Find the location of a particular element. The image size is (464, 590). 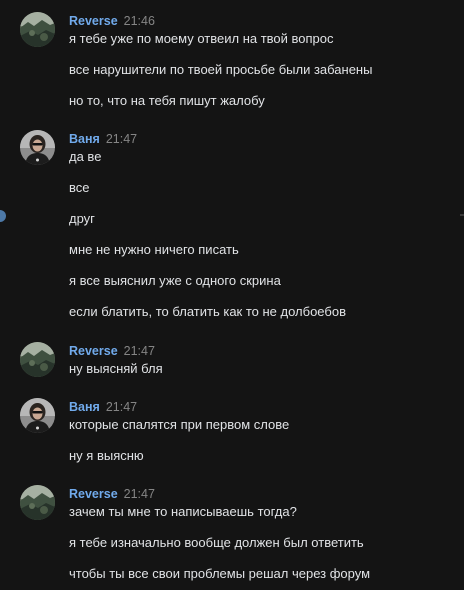

message-time: 21:46 is located at coordinates (139, 21).